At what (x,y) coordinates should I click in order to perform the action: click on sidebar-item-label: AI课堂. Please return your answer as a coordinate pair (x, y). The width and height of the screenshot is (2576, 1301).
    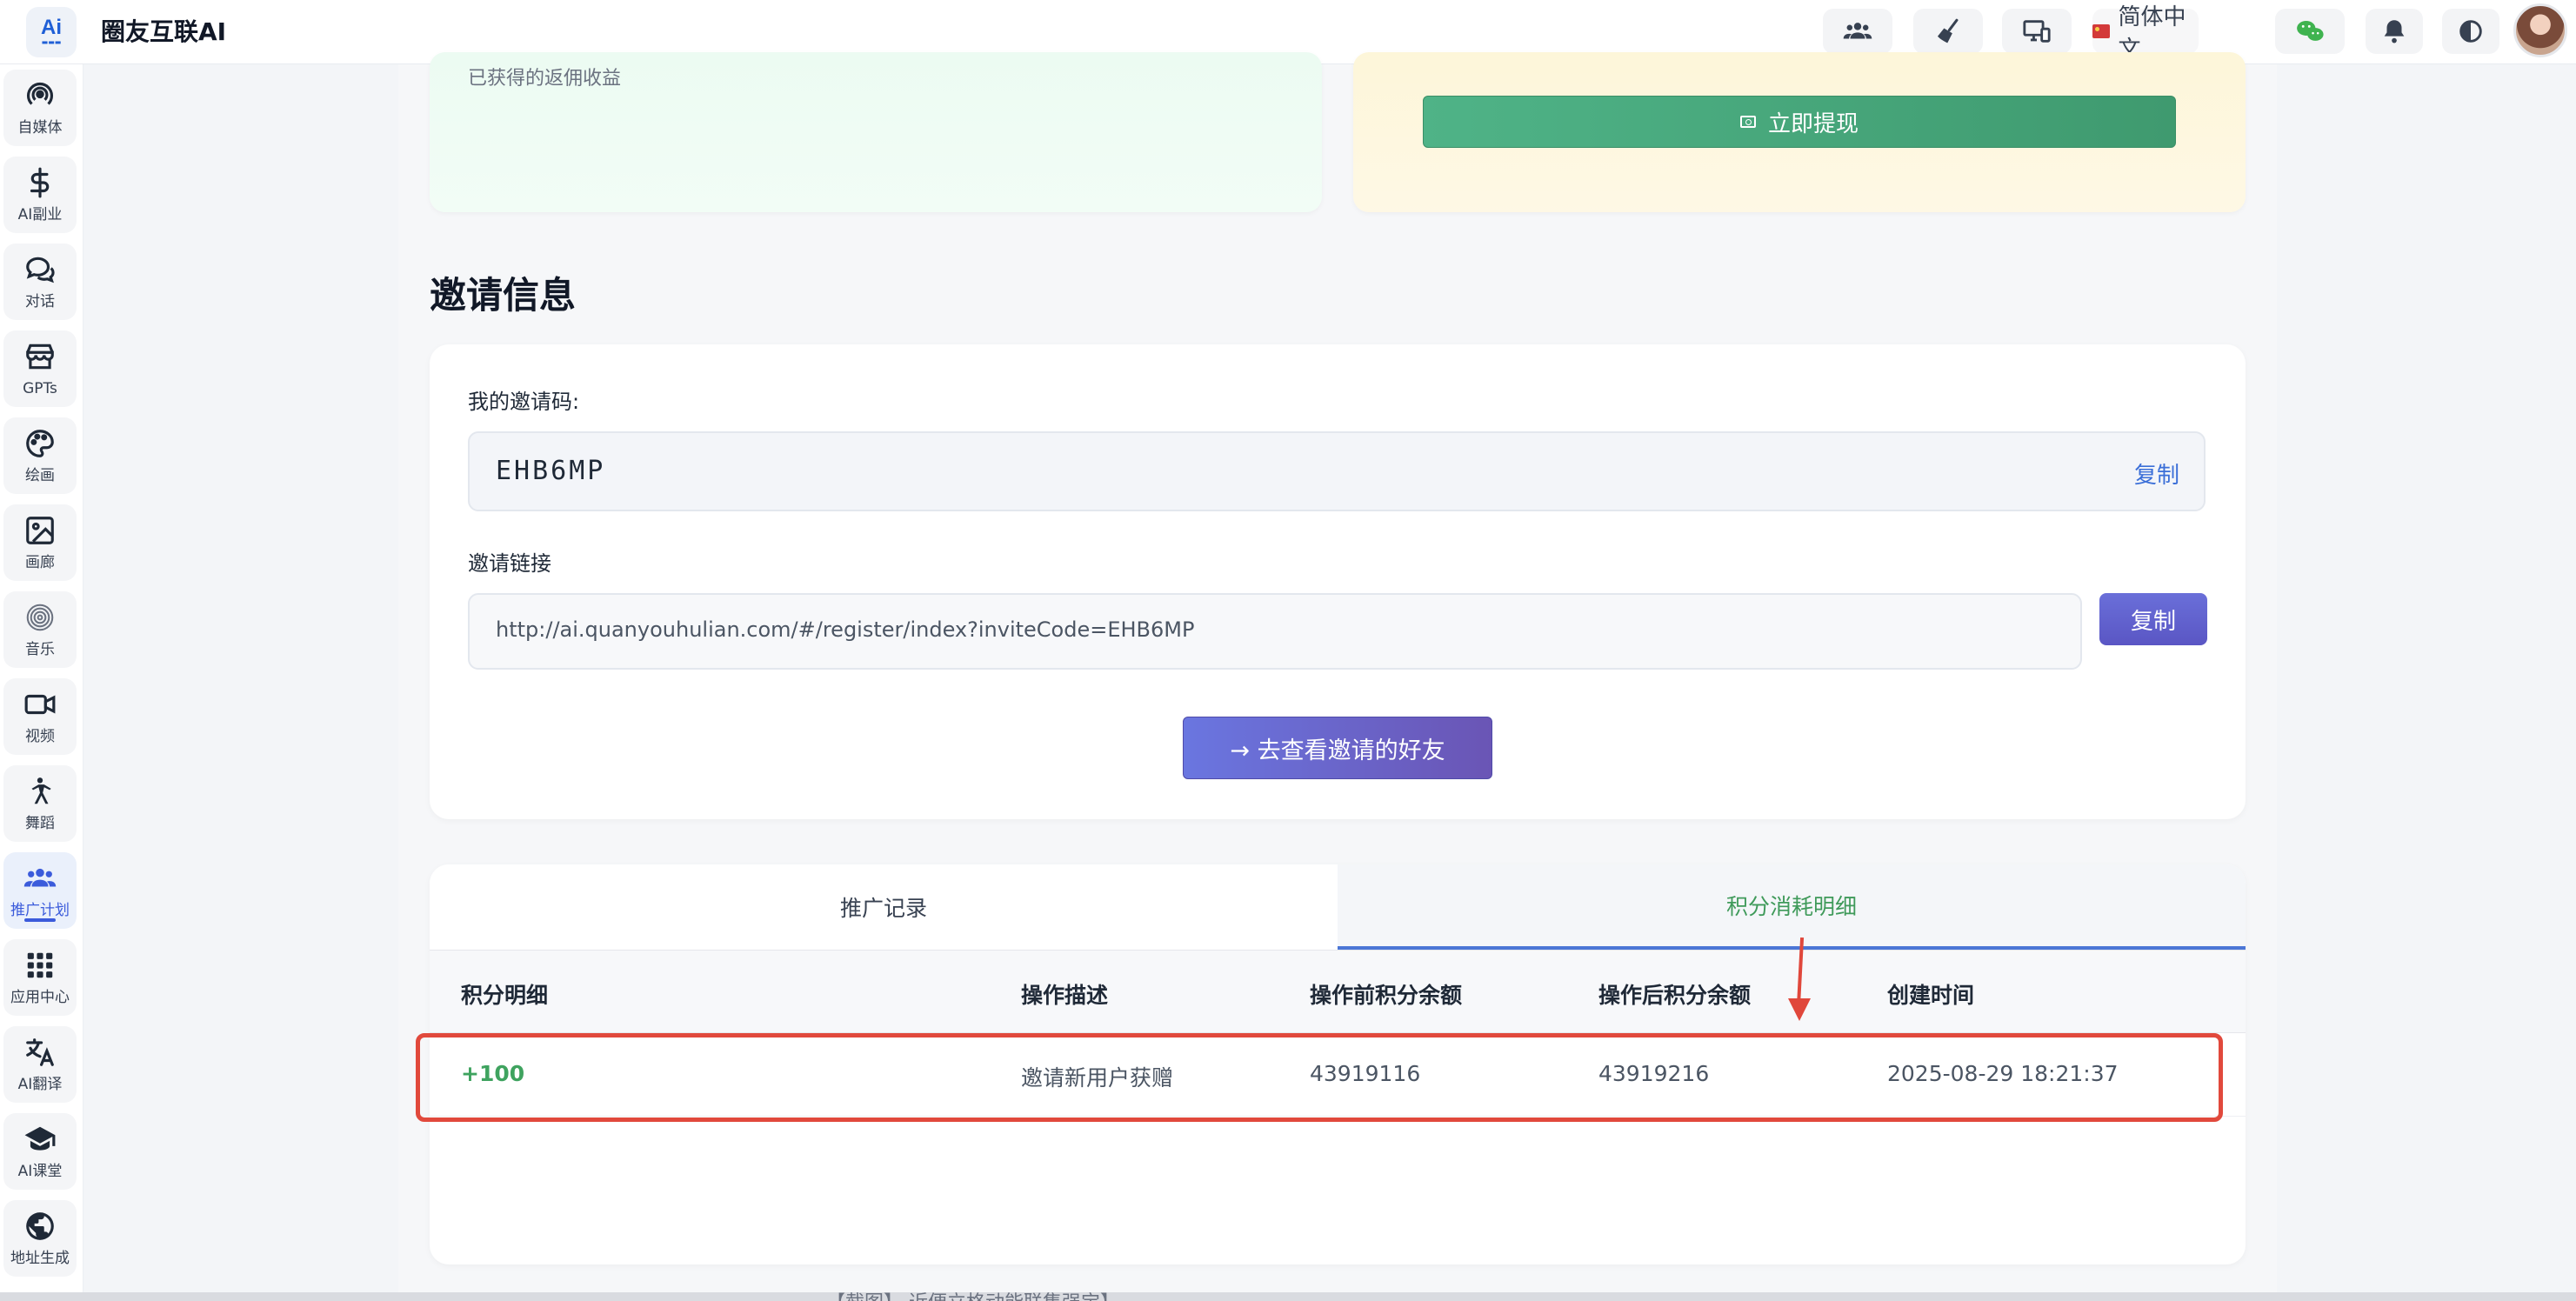
    Looking at the image, I should click on (40, 1171).